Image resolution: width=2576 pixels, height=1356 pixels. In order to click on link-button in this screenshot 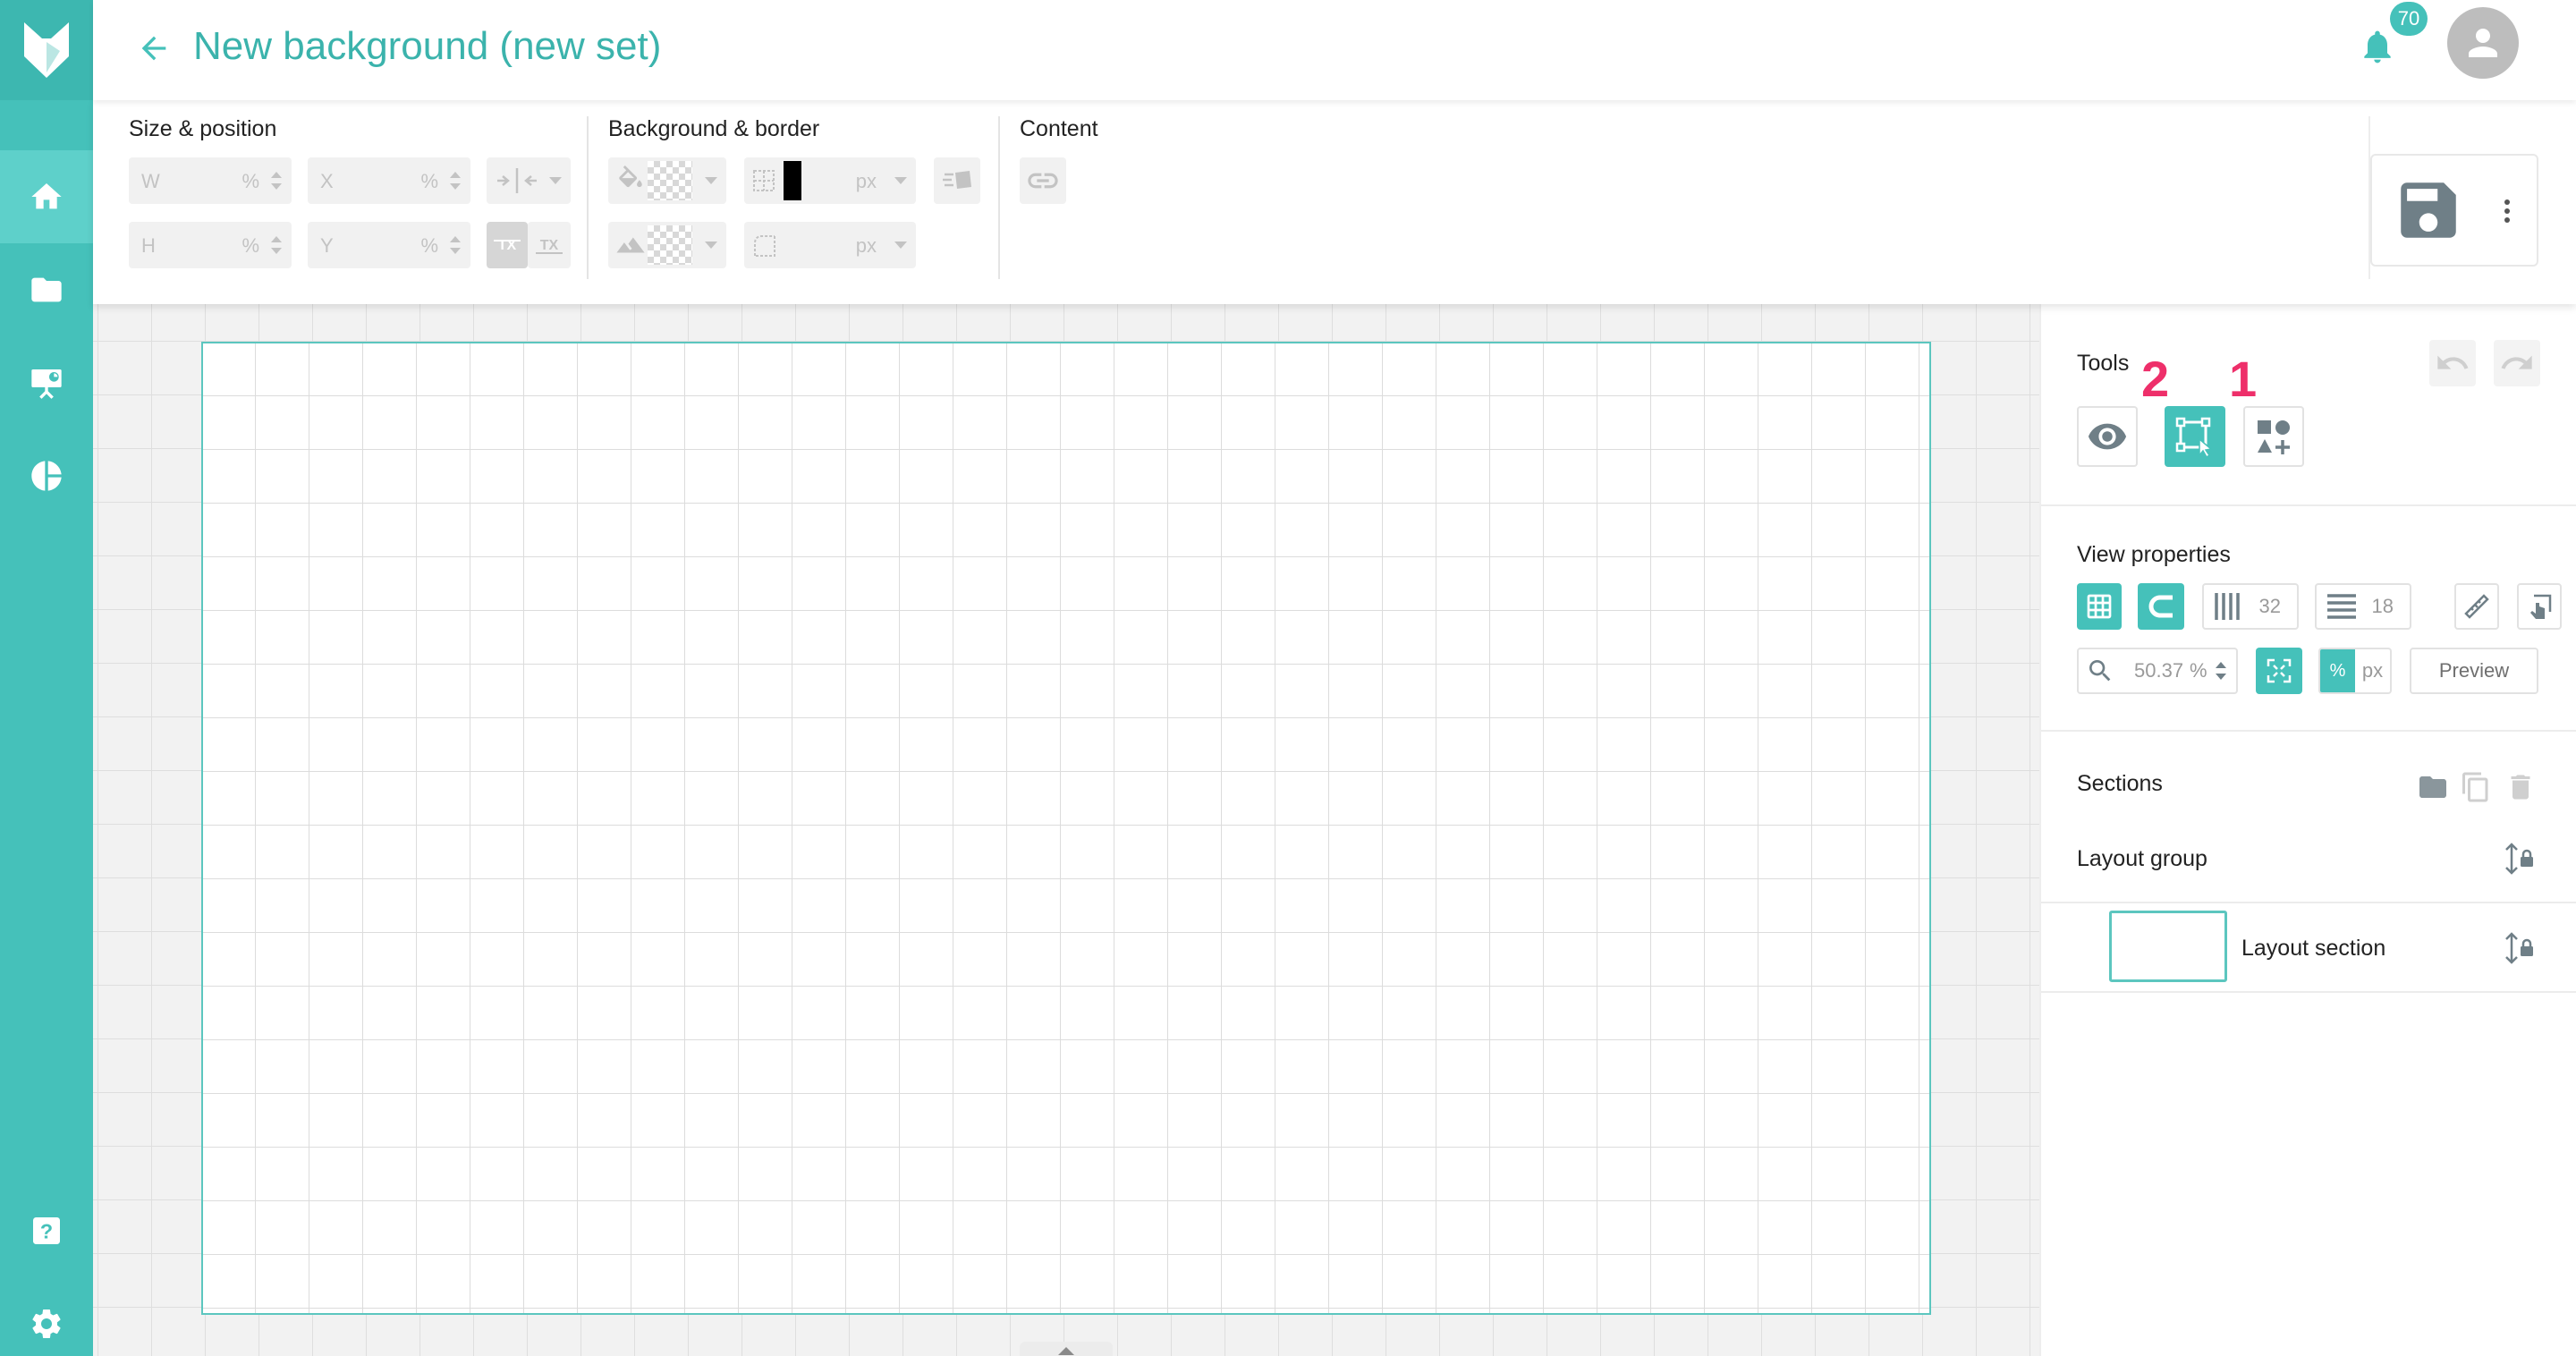, I will do `click(1043, 181)`.